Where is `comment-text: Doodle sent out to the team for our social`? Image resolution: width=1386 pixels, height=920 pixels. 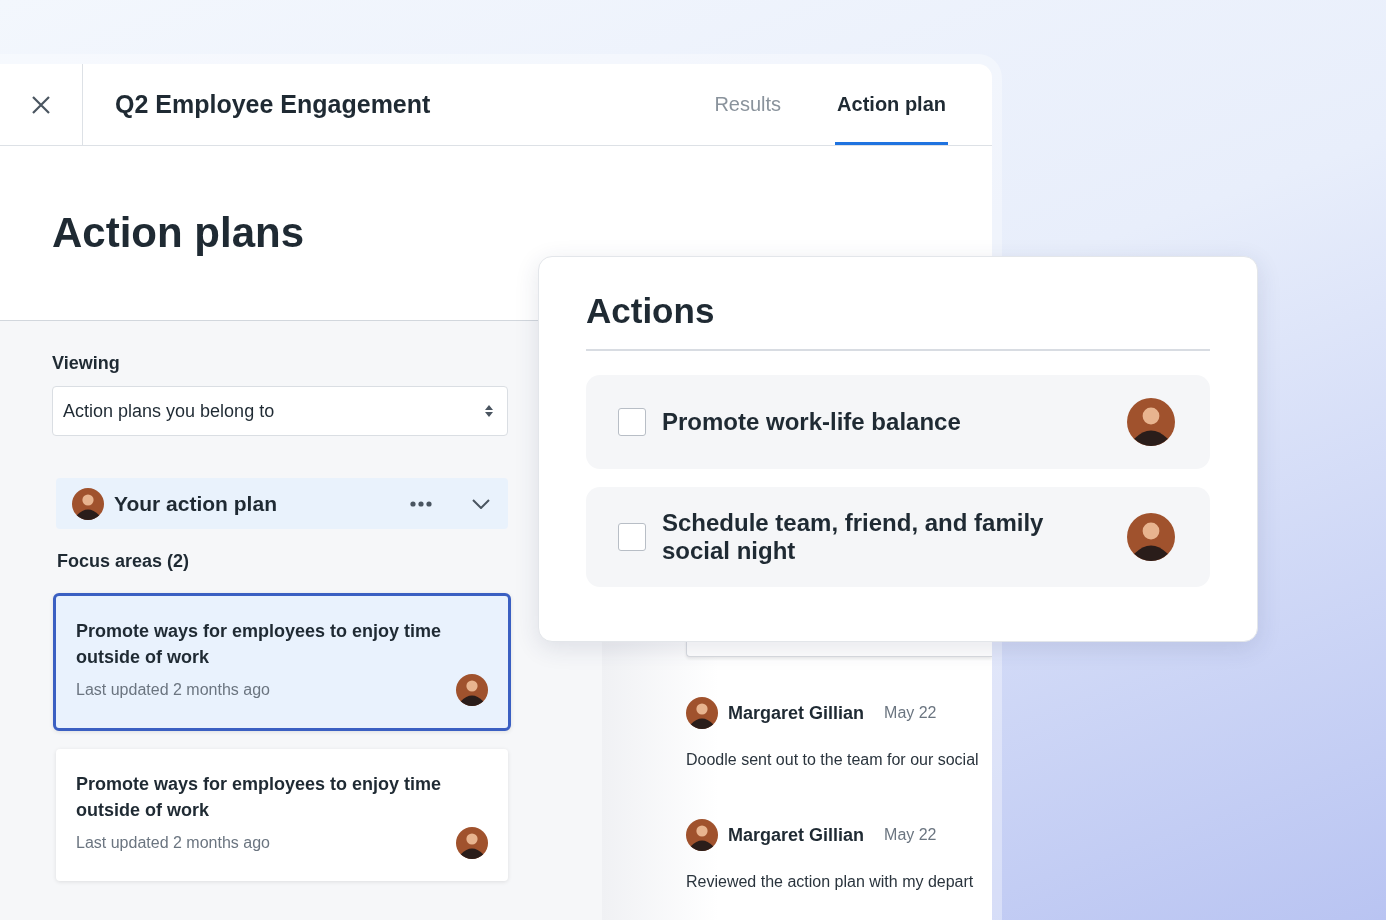 comment-text: Doodle sent out to the team for our social is located at coordinates (833, 760).